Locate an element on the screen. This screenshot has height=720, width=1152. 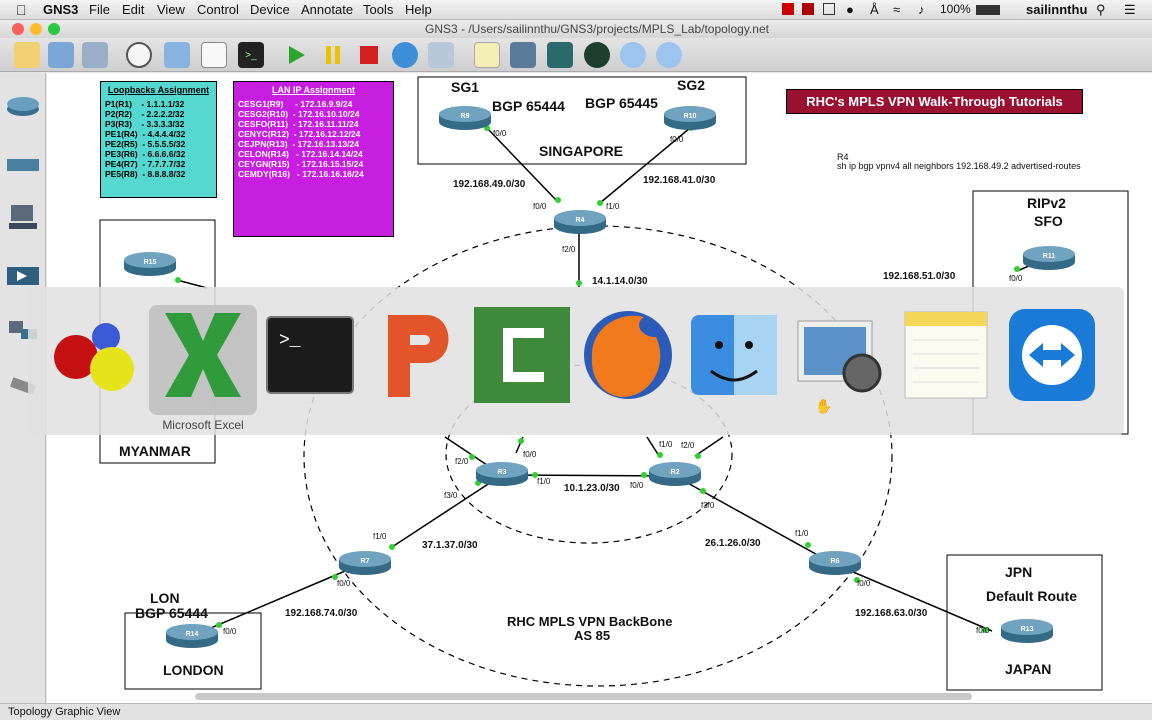
volume-icon: ♪ is located at coordinates (921, 9).